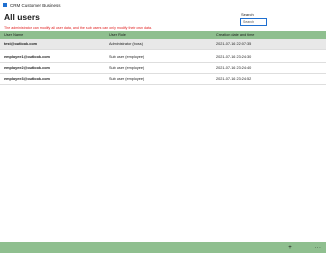  Describe the element at coordinates (234, 68) in the screenshot. I see `creation-date-cell: 2021-07-16 23:24:40` at that location.